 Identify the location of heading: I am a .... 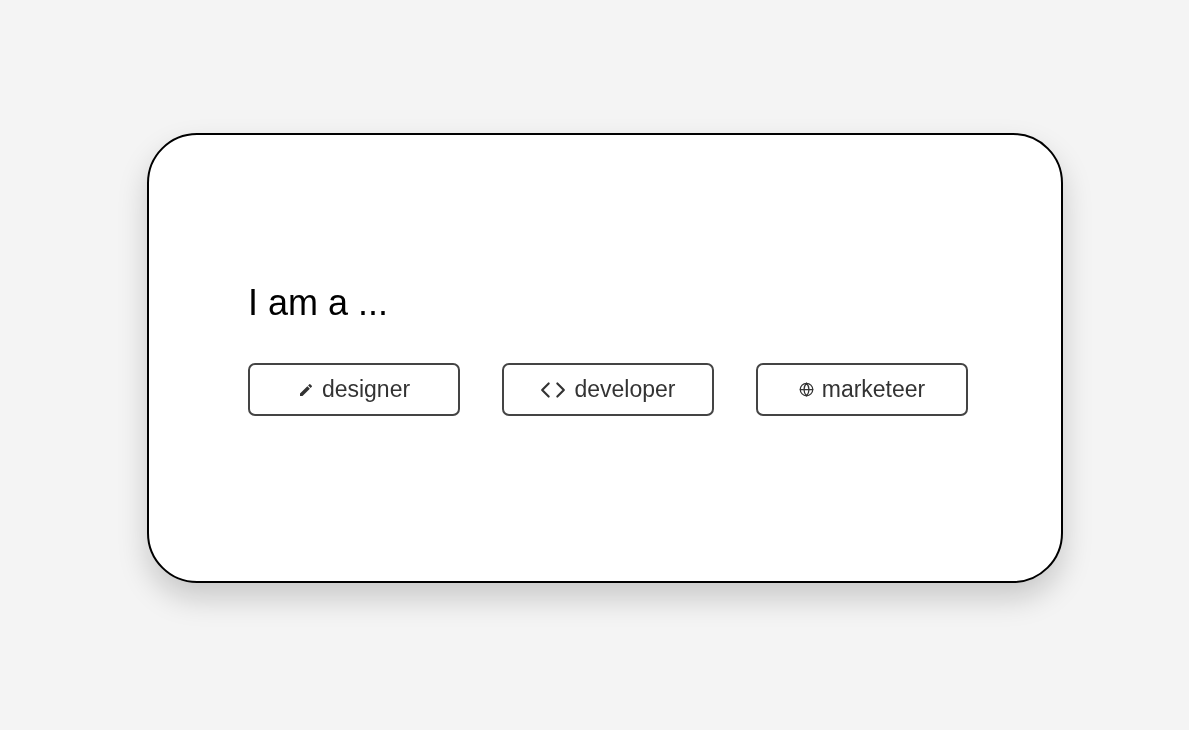
(318, 303).